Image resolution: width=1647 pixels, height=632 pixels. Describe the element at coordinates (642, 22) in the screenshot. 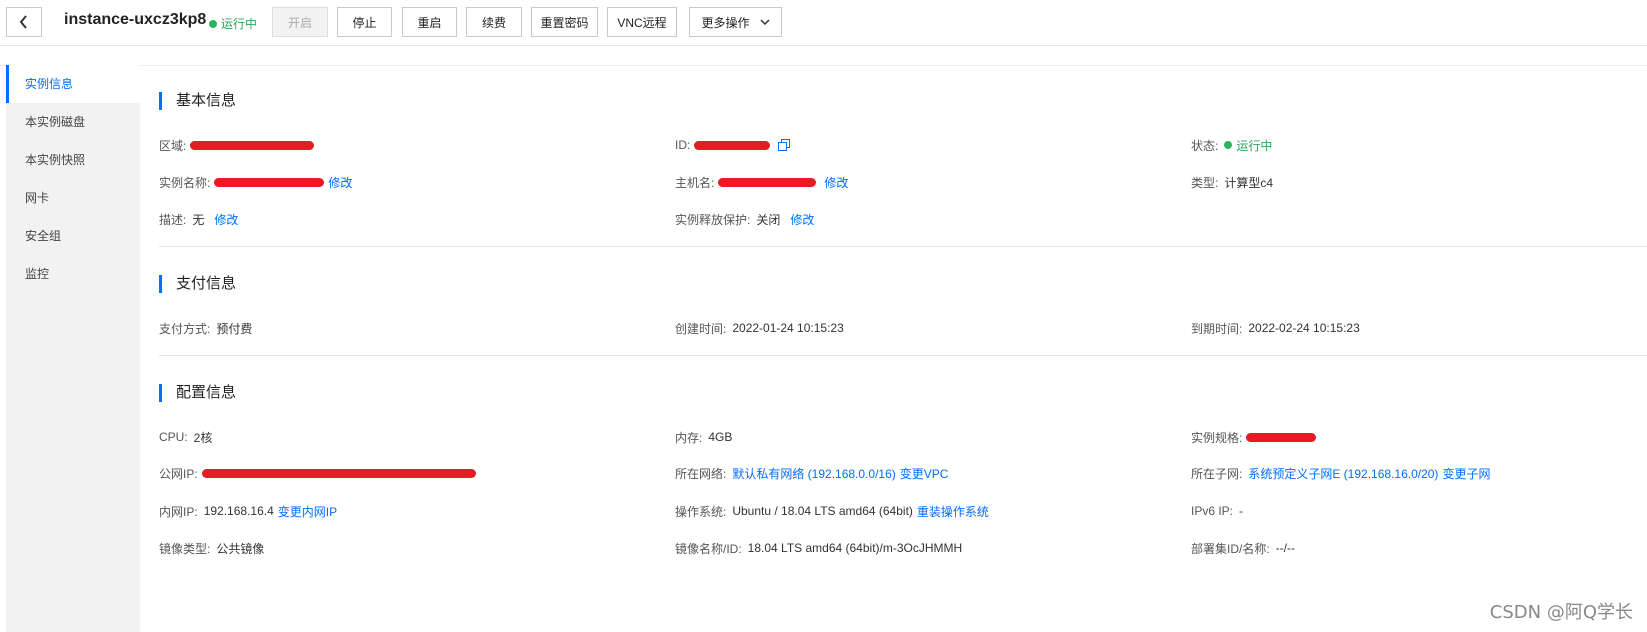

I see `vnc-button: VNC远程` at that location.